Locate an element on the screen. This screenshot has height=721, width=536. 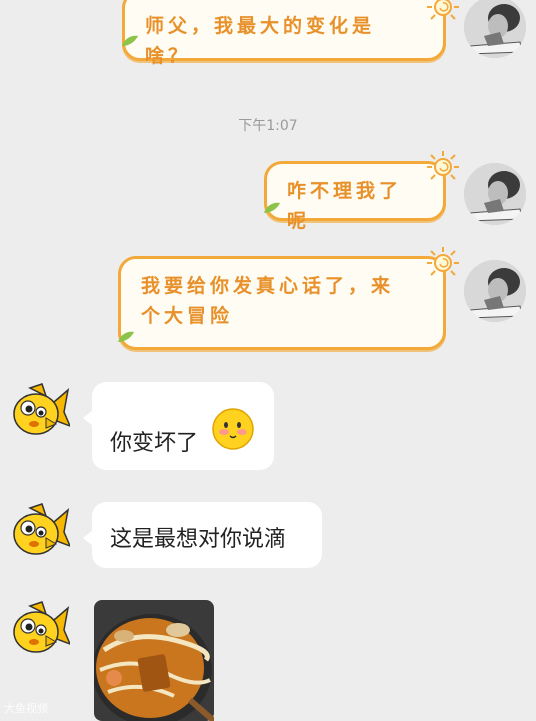
message-bubble-right: 我要给你发真心话了，来个大冒险 is located at coordinates (282, 303).